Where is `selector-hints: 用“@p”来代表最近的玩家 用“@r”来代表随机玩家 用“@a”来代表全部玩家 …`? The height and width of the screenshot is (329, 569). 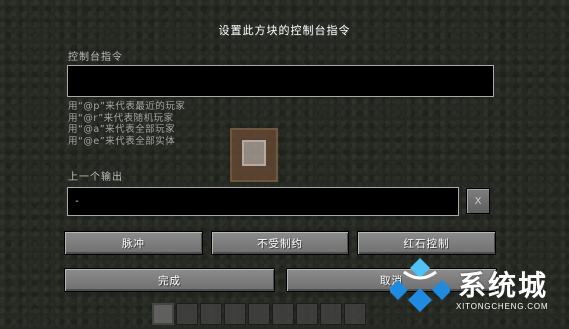
selector-hints: 用“@p”来代表最近的玩家 用“@r”来代表随机玩家 用“@a”来代表全部玩家 … is located at coordinates (126, 124).